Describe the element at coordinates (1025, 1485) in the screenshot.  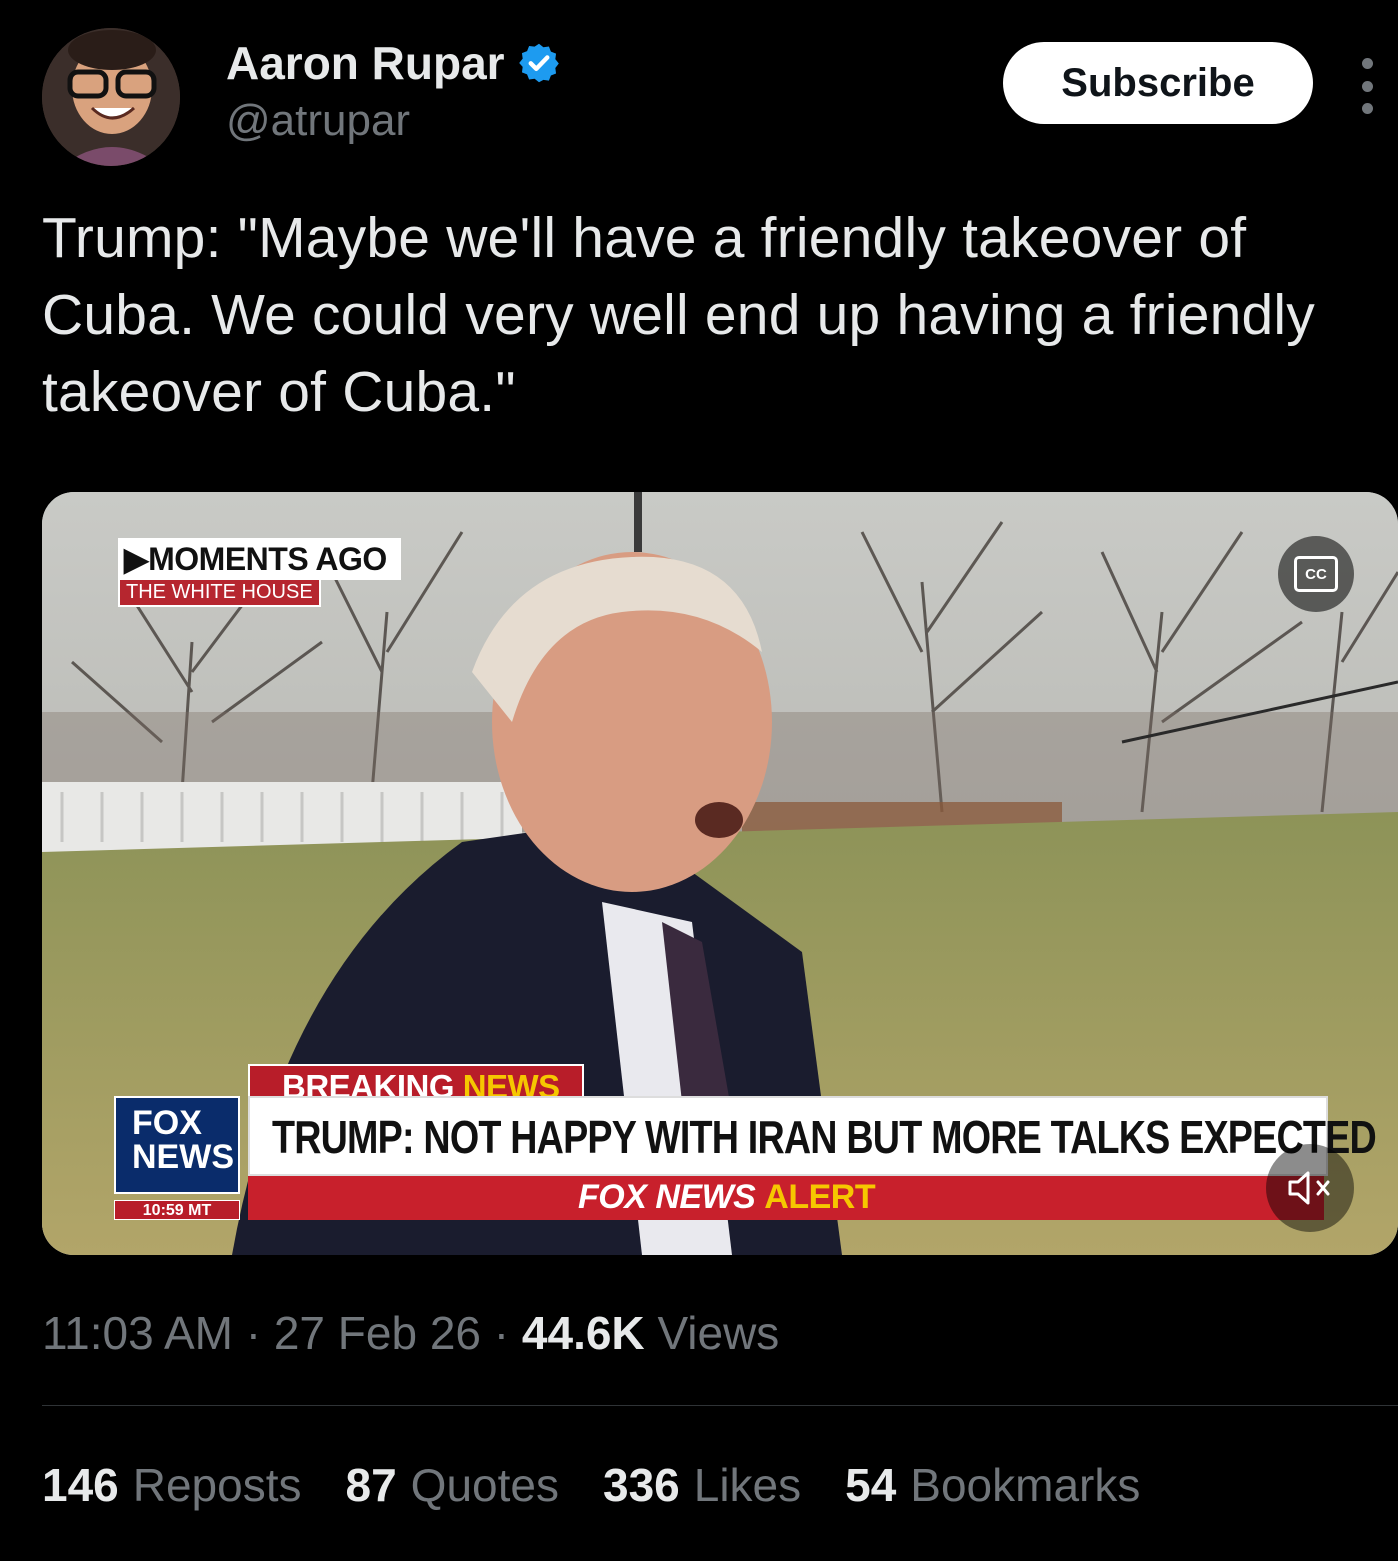
I see `bookmarks-label: Bookmarks` at that location.